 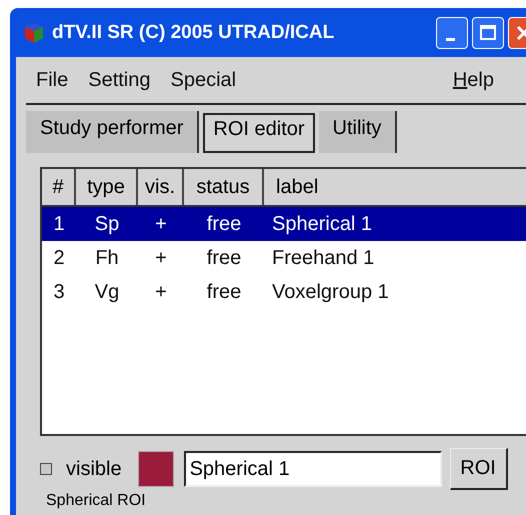 I want to click on checkbox, so click(x=46, y=469).